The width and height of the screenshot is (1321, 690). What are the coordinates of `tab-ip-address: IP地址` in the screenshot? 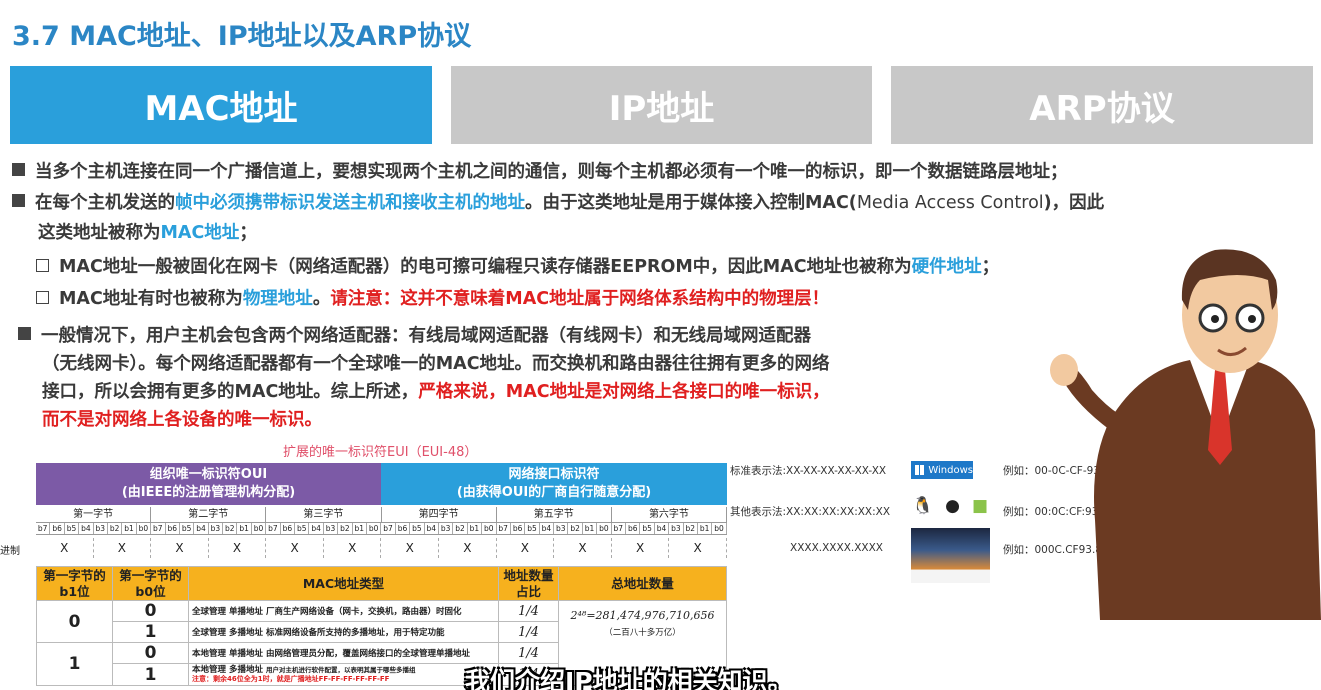 It's located at (661, 105).